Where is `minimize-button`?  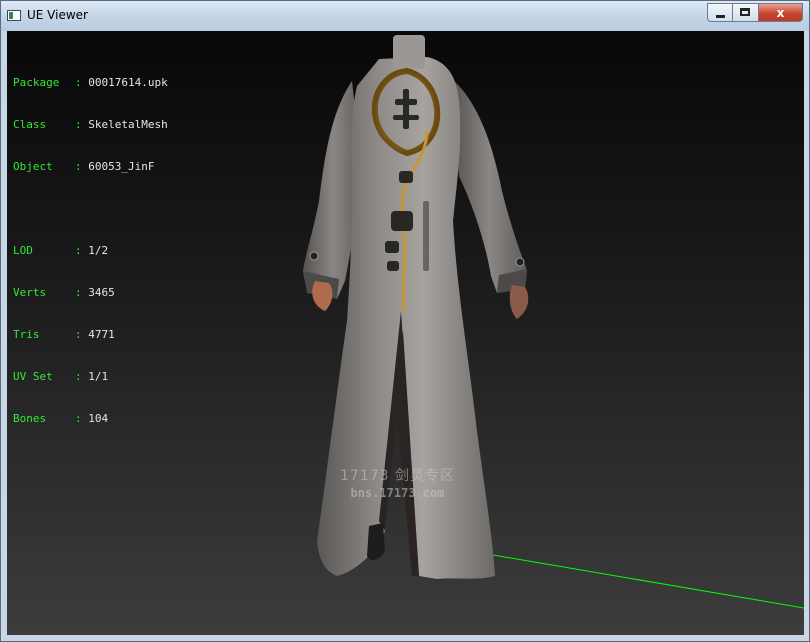 minimize-button is located at coordinates (720, 12).